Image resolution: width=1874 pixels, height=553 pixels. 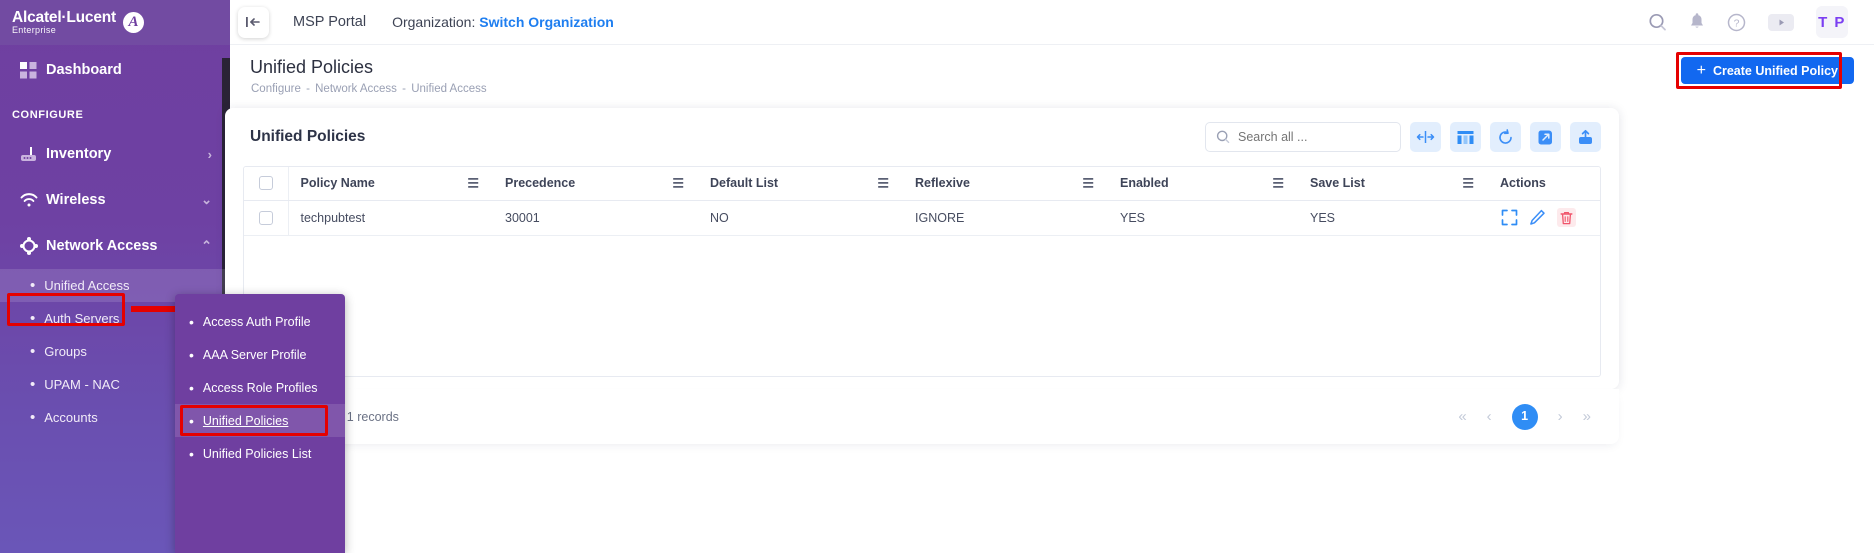 What do you see at coordinates (76, 200) in the screenshot?
I see `sidebar-item-label: Wireless` at bounding box center [76, 200].